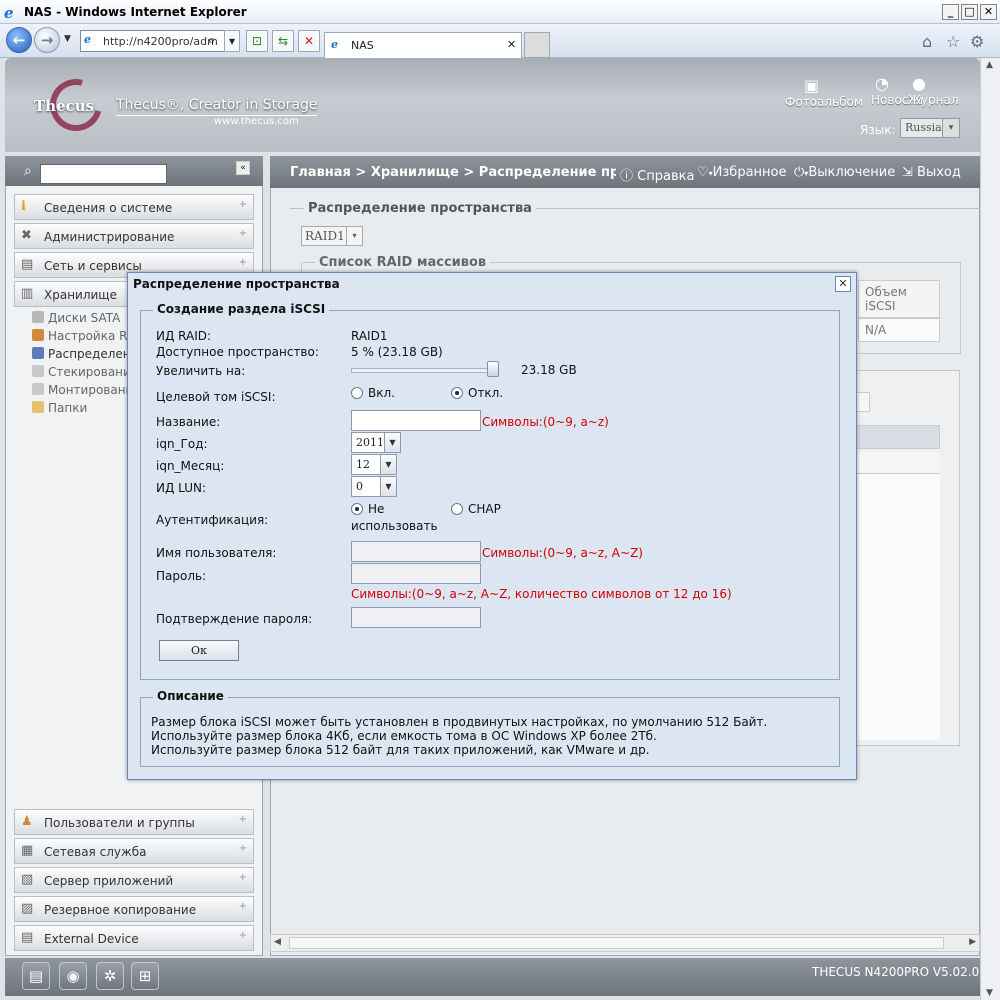 This screenshot has width=1000, height=1000. Describe the element at coordinates (27, 850) in the screenshot. I see `network-service-icon: ▦` at that location.